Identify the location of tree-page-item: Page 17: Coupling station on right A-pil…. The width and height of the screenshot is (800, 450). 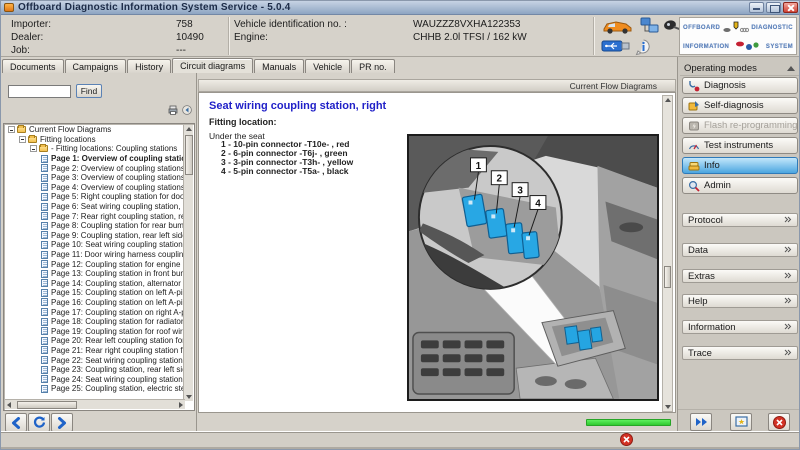
(94, 312).